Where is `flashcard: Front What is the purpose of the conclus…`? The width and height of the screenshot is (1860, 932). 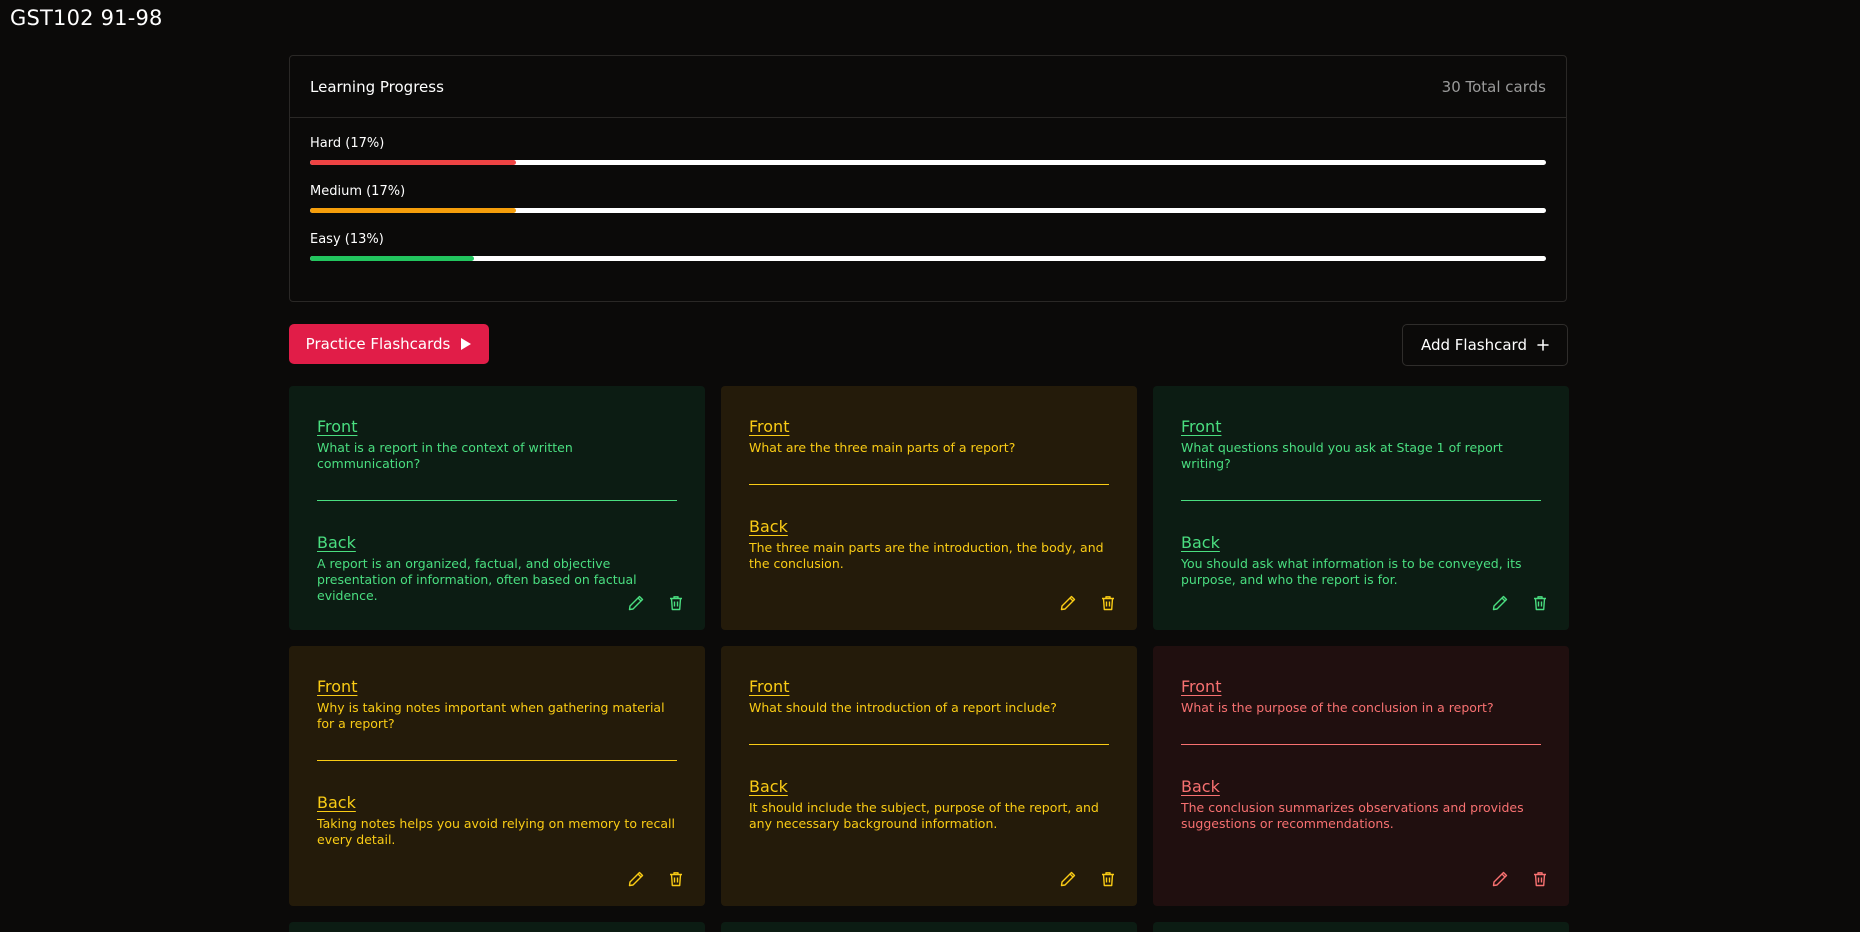
flashcard: Front What is the purpose of the conclus… is located at coordinates (1361, 776).